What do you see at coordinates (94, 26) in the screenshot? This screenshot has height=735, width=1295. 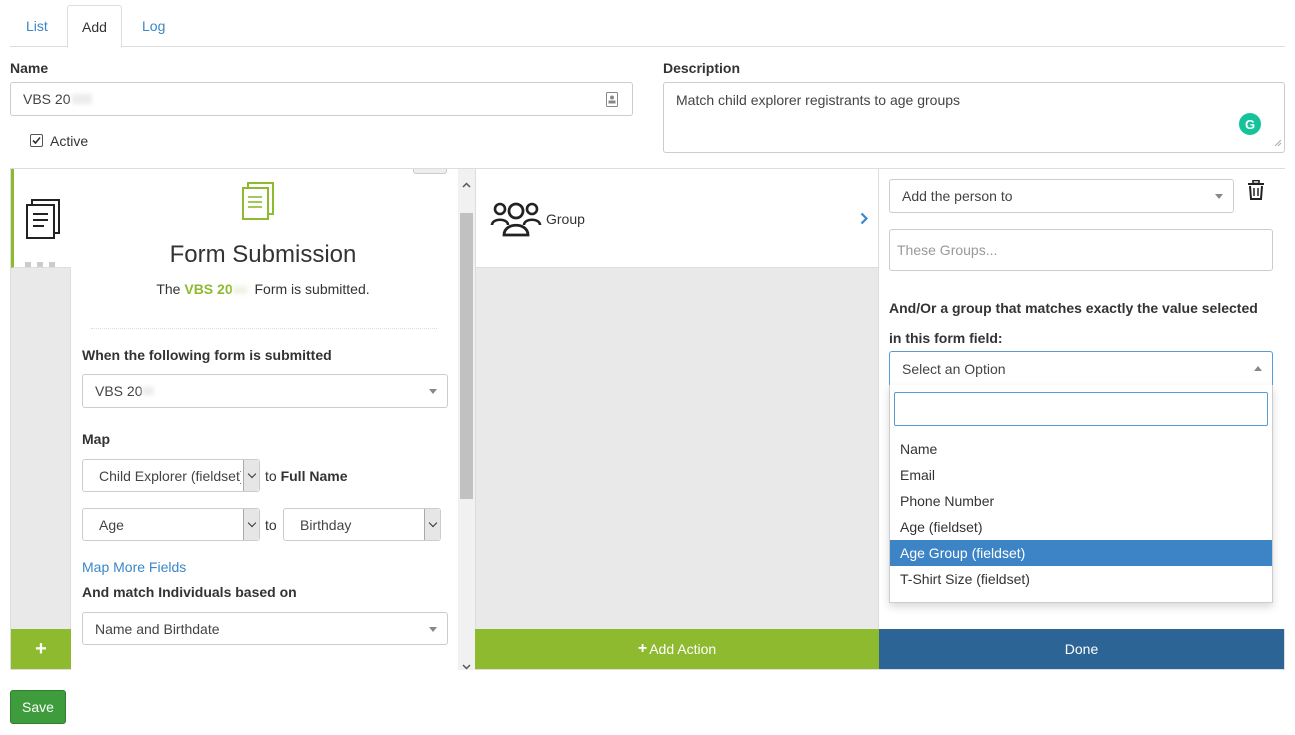 I see `tab-add: Add` at bounding box center [94, 26].